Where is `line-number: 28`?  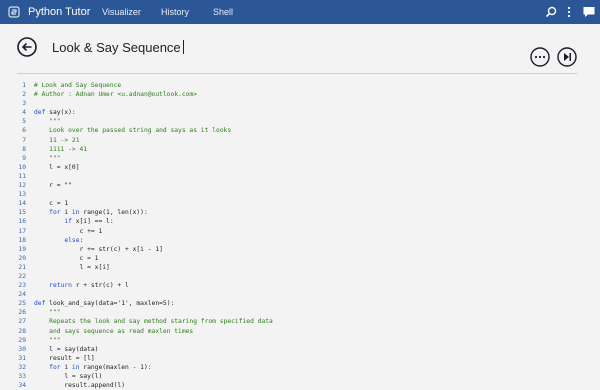 line-number: 28 is located at coordinates (22, 331).